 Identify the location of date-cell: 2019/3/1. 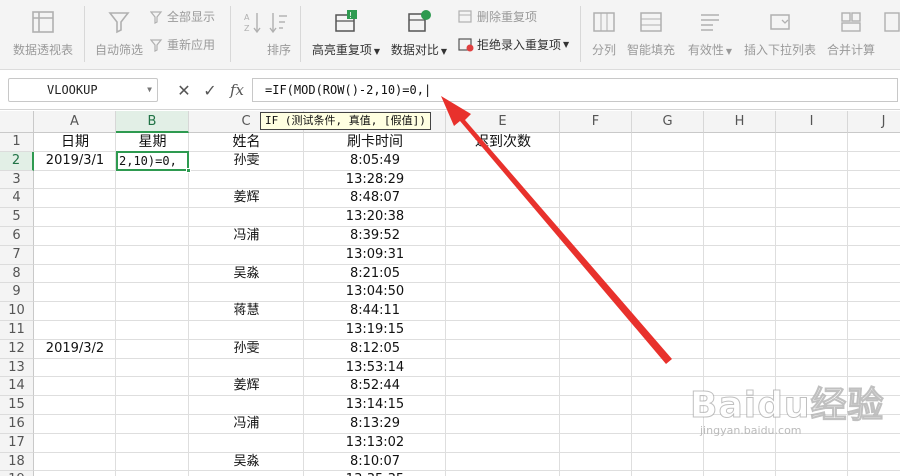
(75, 161).